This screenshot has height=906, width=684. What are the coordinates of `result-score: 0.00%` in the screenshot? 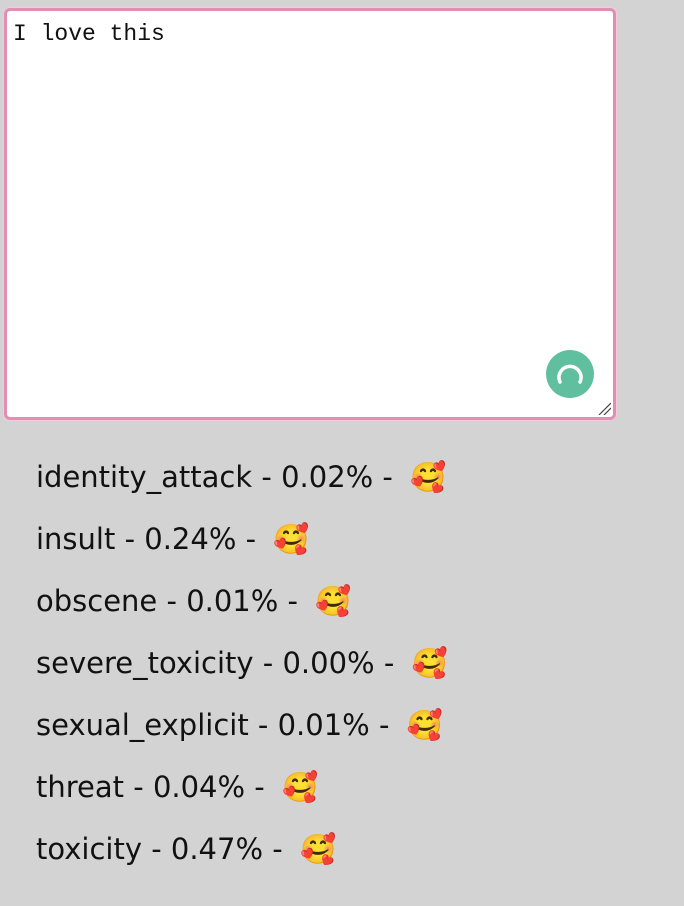 It's located at (328, 663).